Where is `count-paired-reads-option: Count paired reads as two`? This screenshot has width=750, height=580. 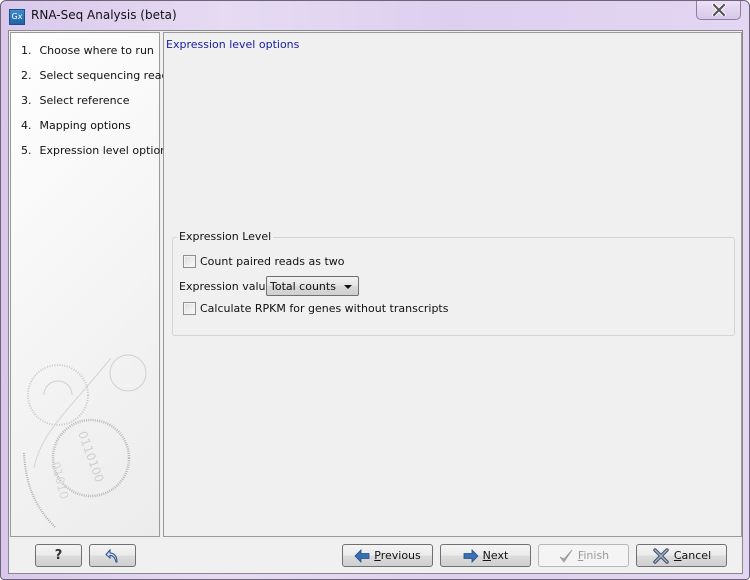 count-paired-reads-option: Count paired reads as two is located at coordinates (263, 261).